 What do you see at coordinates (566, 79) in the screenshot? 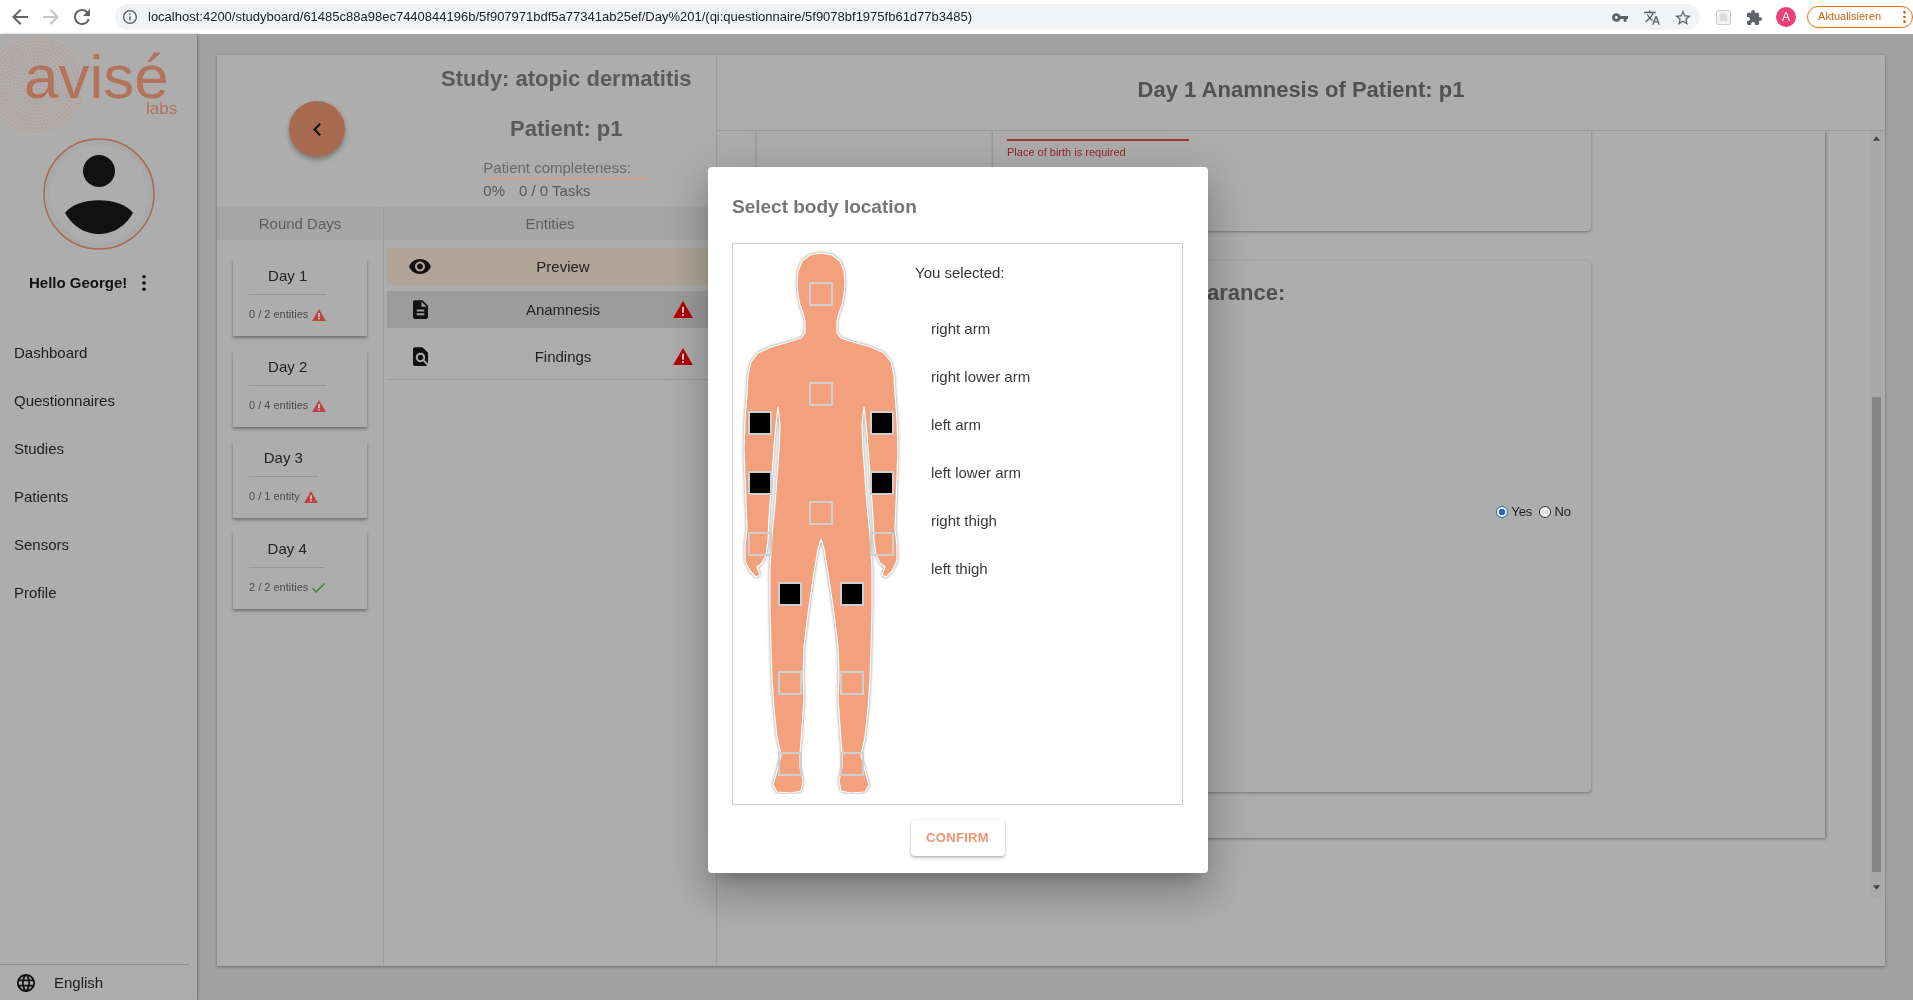
I see `study-title: Study: atopic dermatitis` at bounding box center [566, 79].